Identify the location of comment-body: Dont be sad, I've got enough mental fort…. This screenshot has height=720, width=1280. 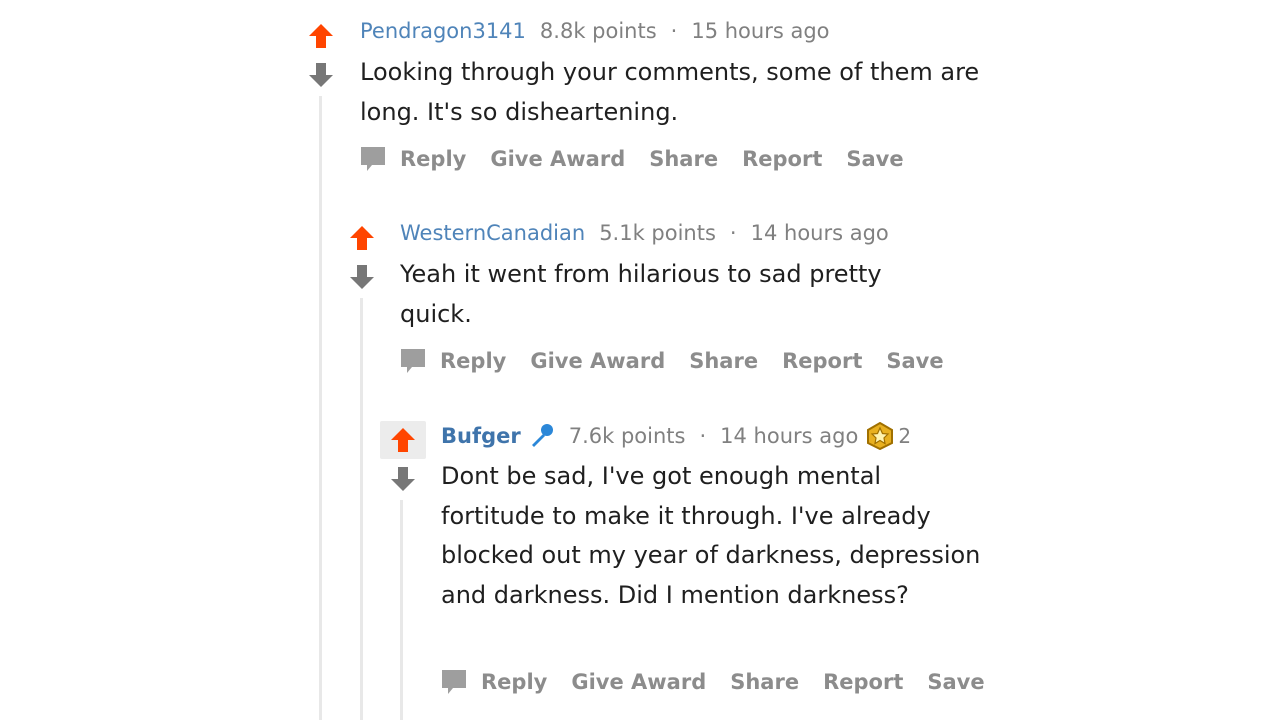
(711, 535).